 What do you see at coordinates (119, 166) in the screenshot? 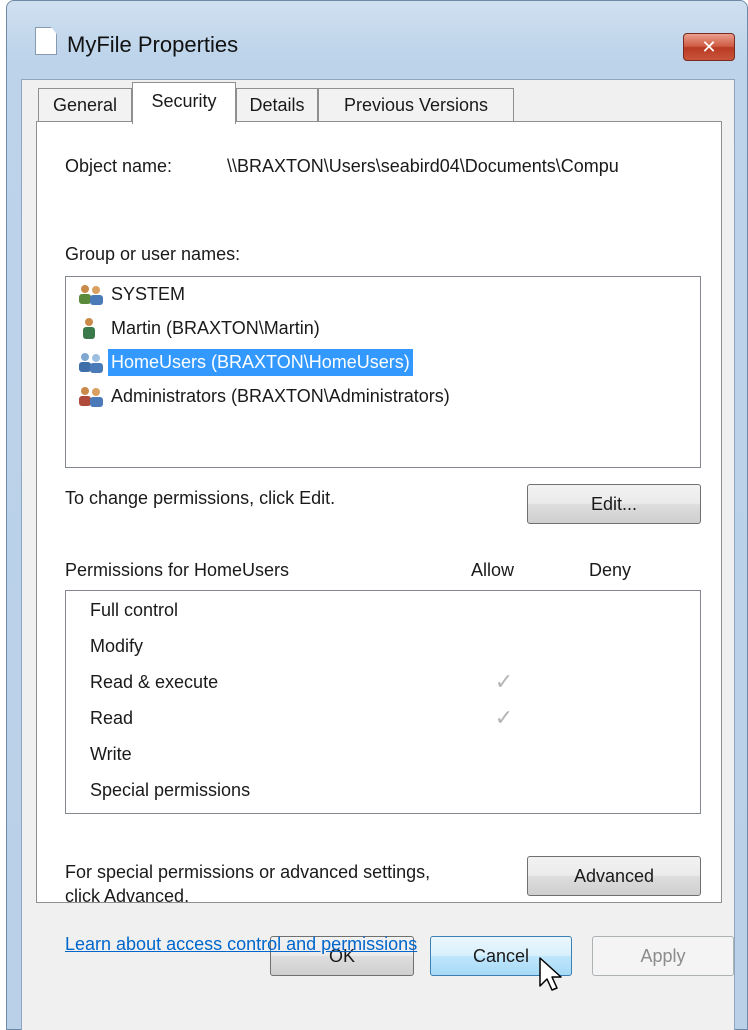
I see `object-name-label: Object name:` at bounding box center [119, 166].